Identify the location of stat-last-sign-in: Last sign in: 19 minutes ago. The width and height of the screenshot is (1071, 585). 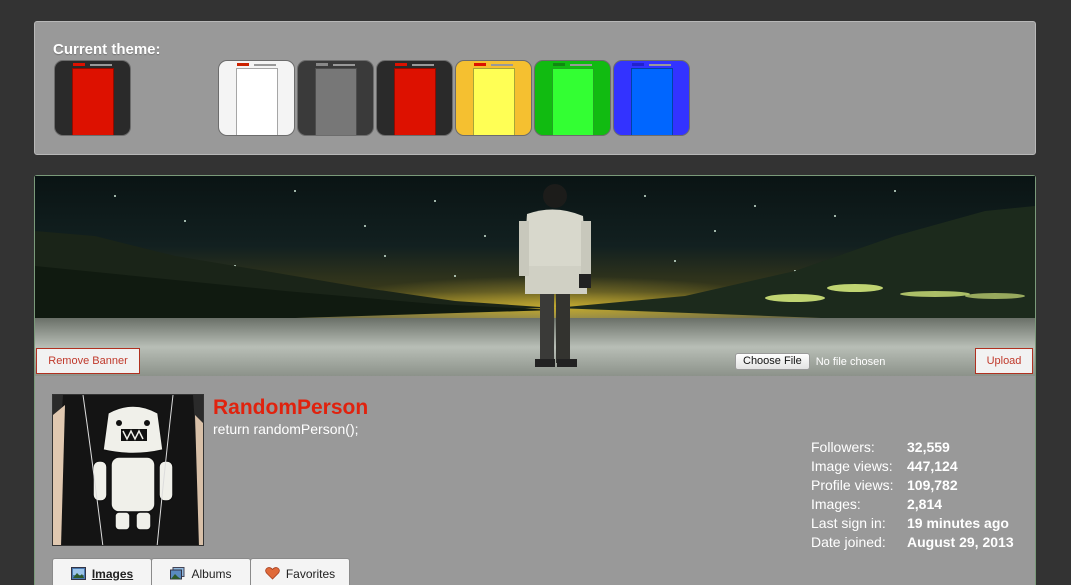
(912, 523).